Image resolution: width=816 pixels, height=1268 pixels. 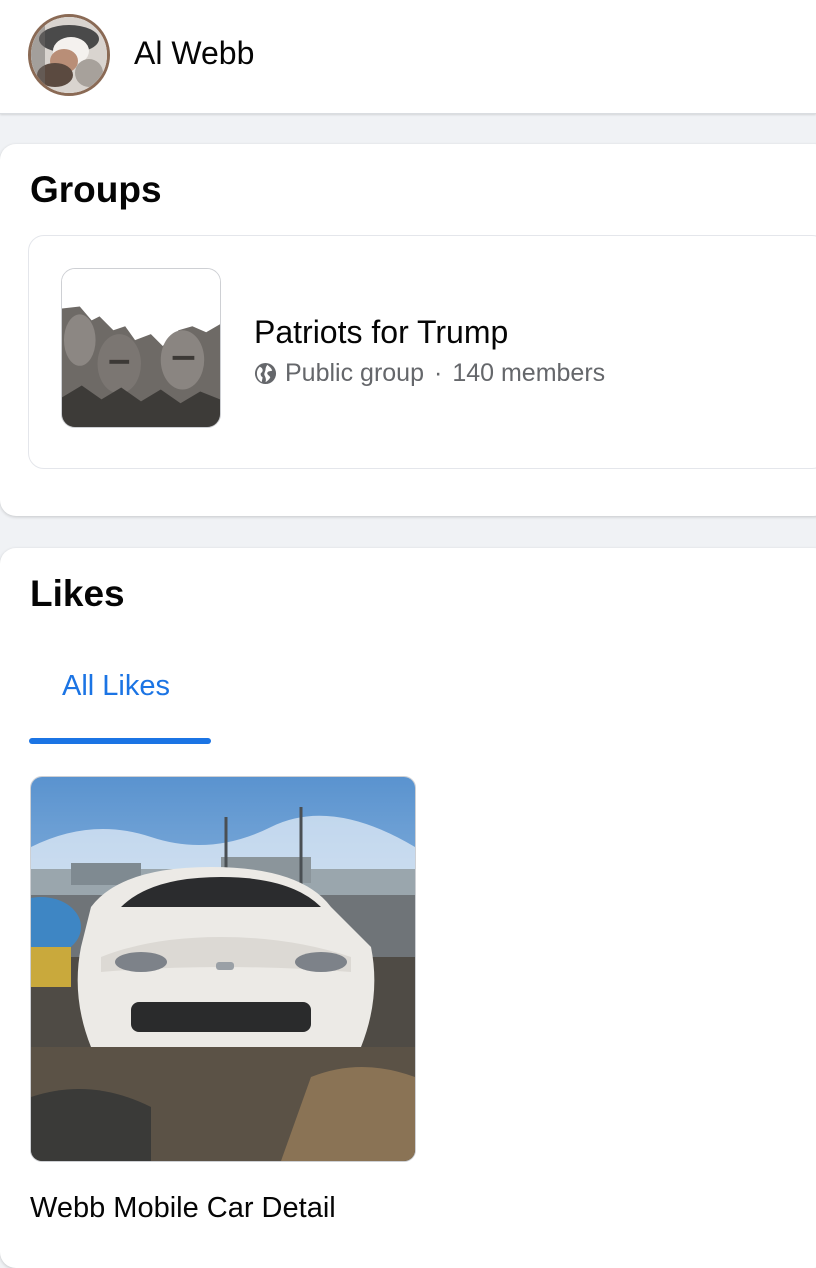 I want to click on avatar, so click(x=69, y=55).